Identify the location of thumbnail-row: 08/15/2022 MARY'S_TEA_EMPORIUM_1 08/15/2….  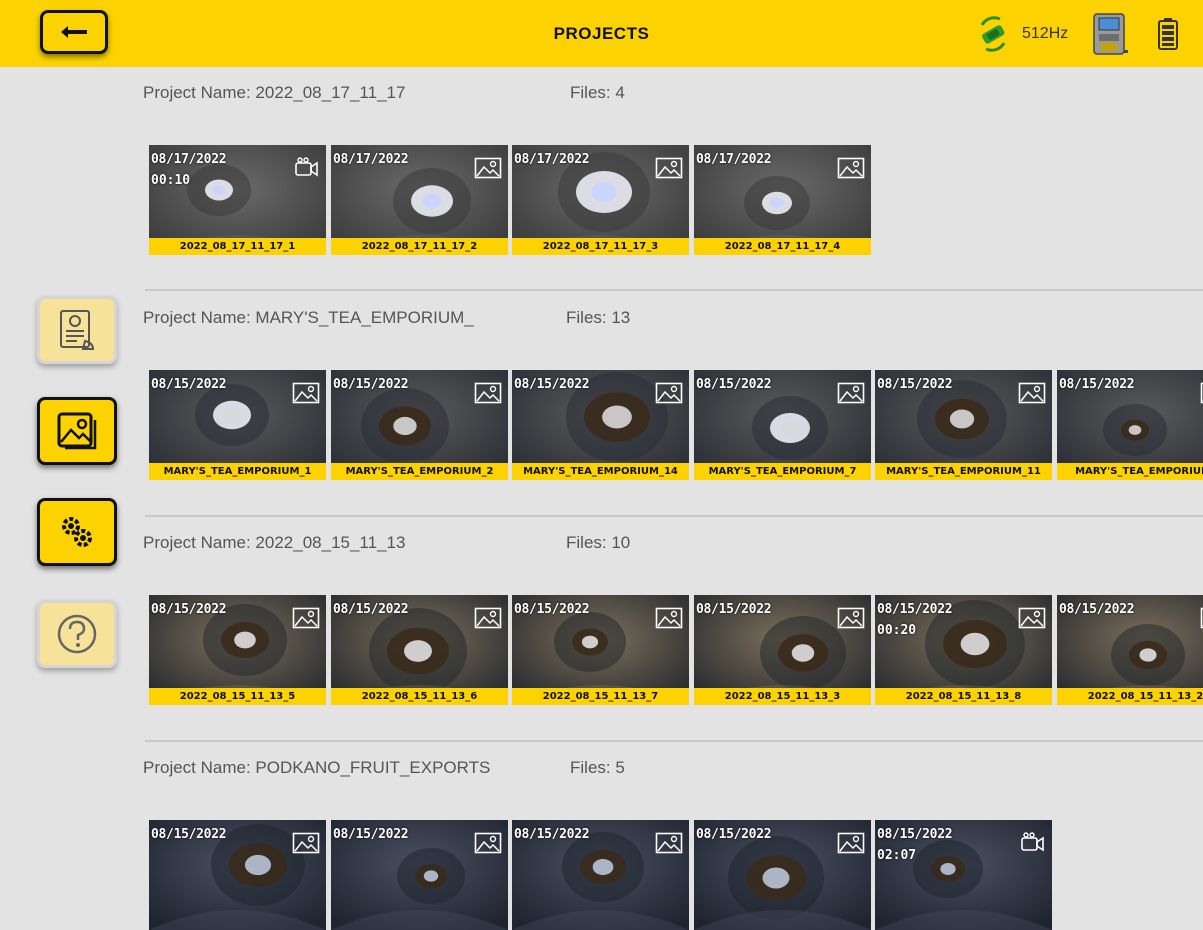
(676, 425).